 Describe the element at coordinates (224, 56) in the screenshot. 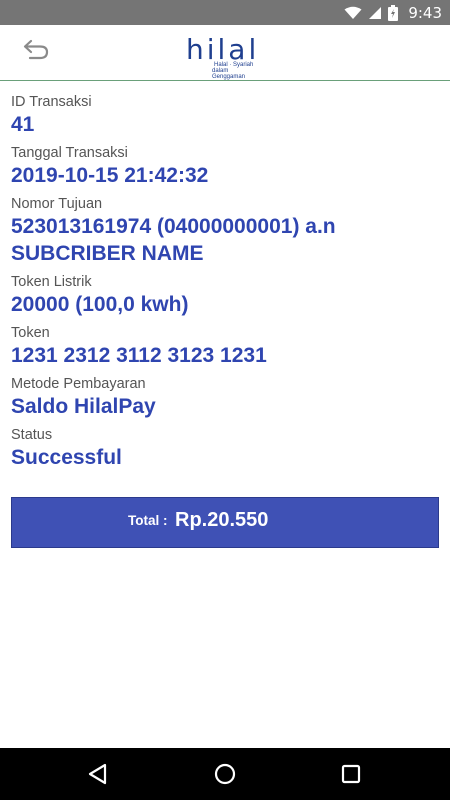

I see `hilal-logo: hilal Halal · Syariah dalam Genggaman` at that location.